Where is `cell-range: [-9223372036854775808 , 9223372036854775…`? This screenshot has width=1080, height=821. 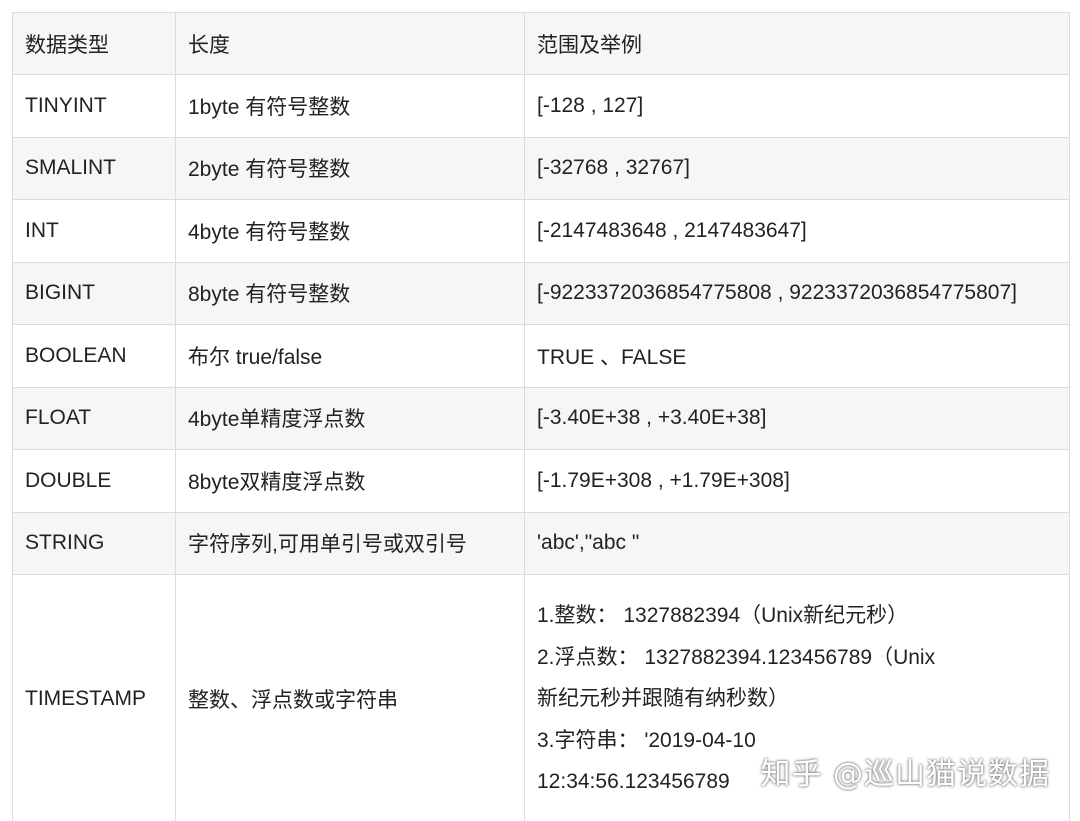
cell-range: [-9223372036854775808 , 9223372036854775… is located at coordinates (797, 293).